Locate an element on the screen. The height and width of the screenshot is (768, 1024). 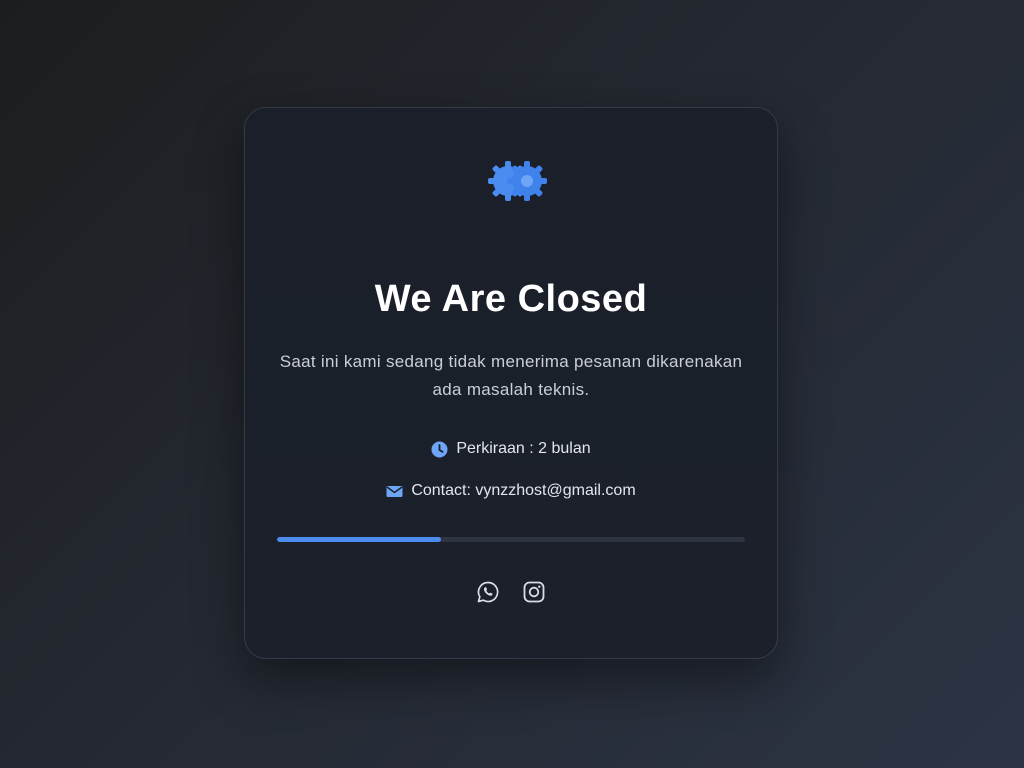
progress-fill is located at coordinates (359, 539).